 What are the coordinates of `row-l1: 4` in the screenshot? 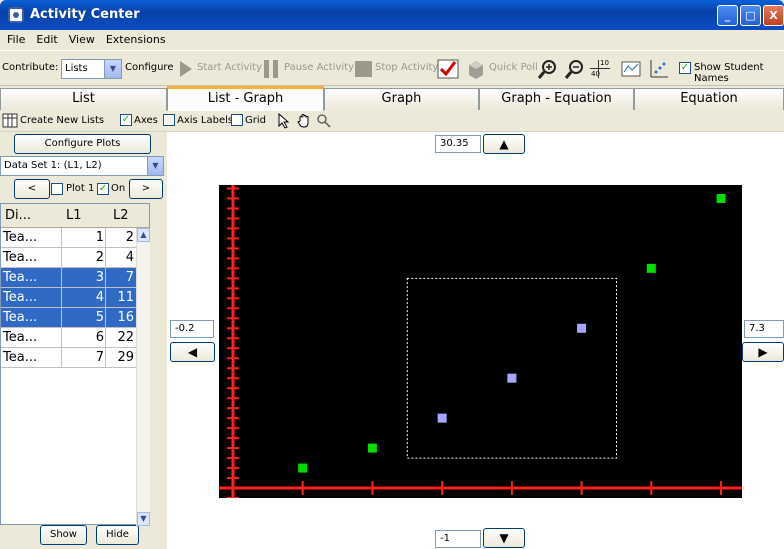 It's located at (99, 297).